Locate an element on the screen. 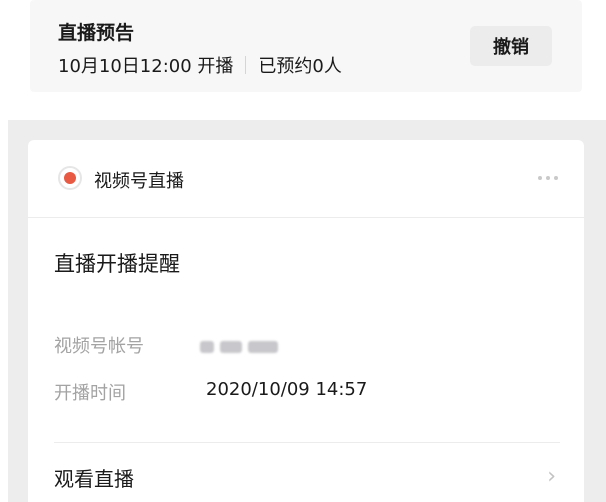 The height and width of the screenshot is (502, 606). account-value-redacted is located at coordinates (246, 347).